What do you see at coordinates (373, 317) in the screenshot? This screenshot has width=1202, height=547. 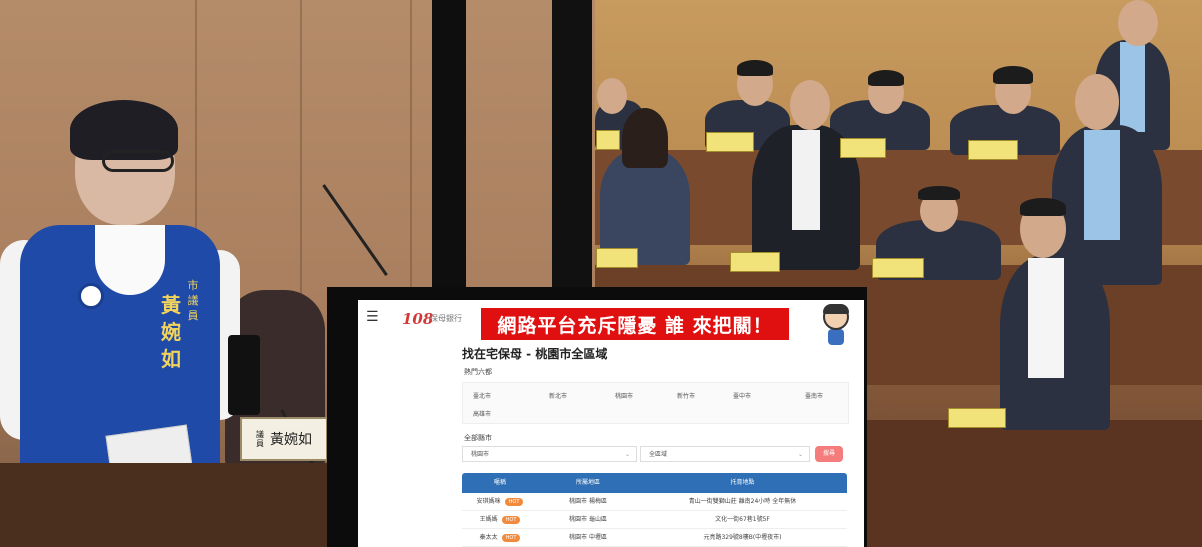 I see `hamburger-menu-icon: ☰` at bounding box center [373, 317].